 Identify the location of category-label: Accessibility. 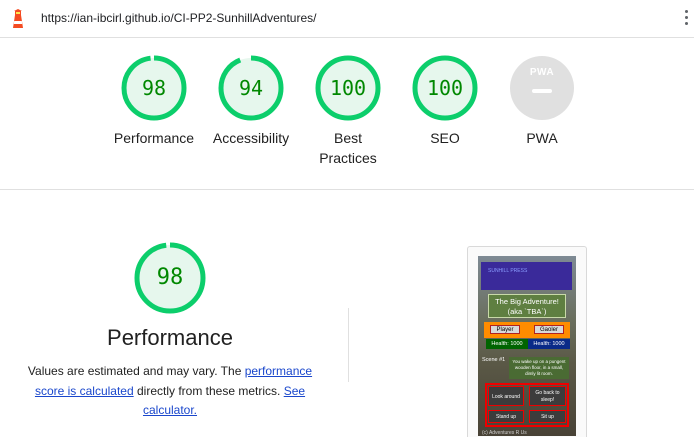
(251, 138).